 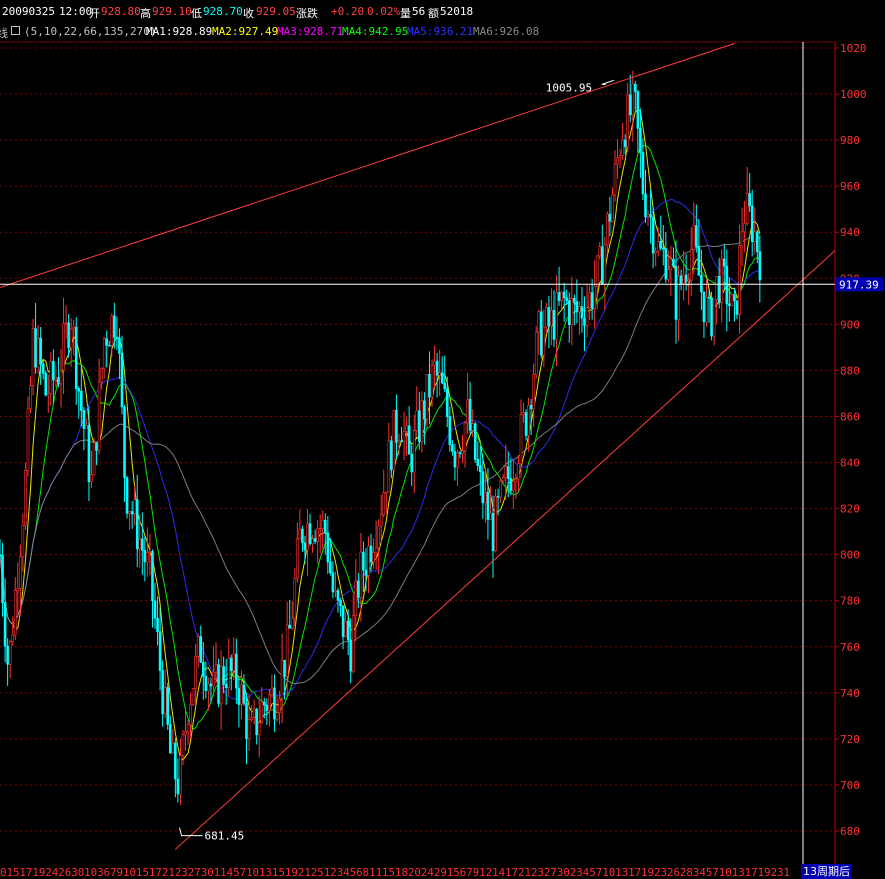 What do you see at coordinates (850, 831) in the screenshot?
I see `y-tick-label: 680` at bounding box center [850, 831].